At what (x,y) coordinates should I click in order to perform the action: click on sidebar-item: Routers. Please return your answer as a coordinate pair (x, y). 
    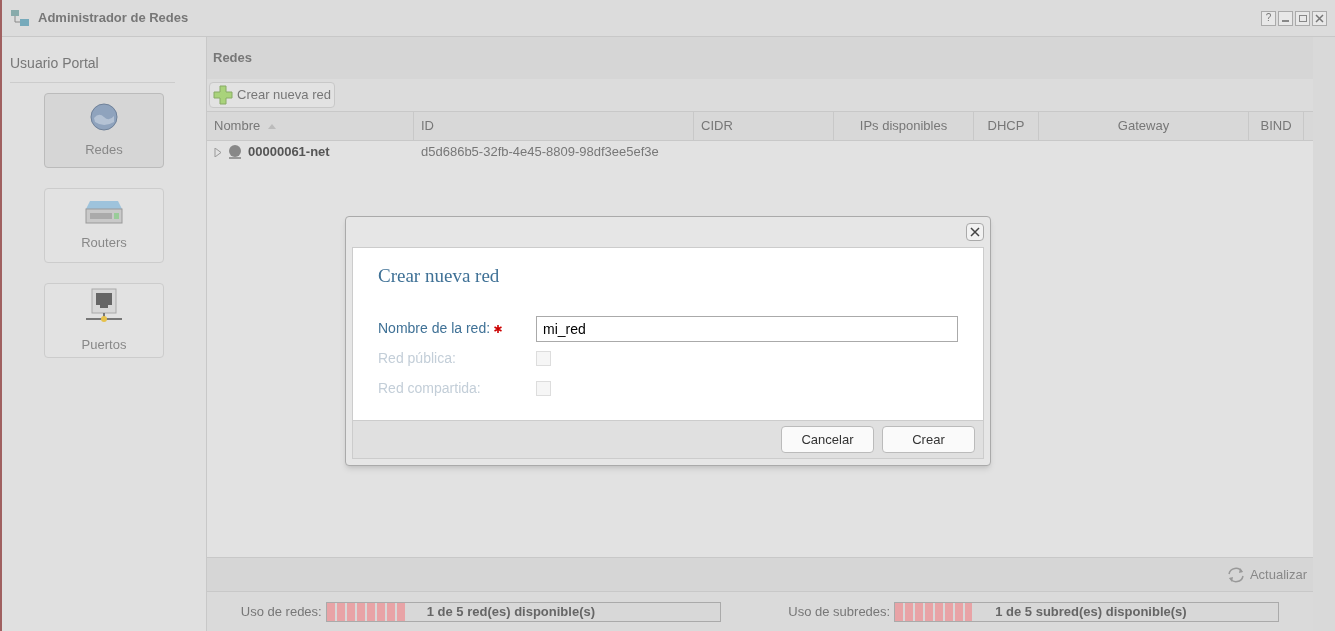
    Looking at the image, I should click on (104, 225).